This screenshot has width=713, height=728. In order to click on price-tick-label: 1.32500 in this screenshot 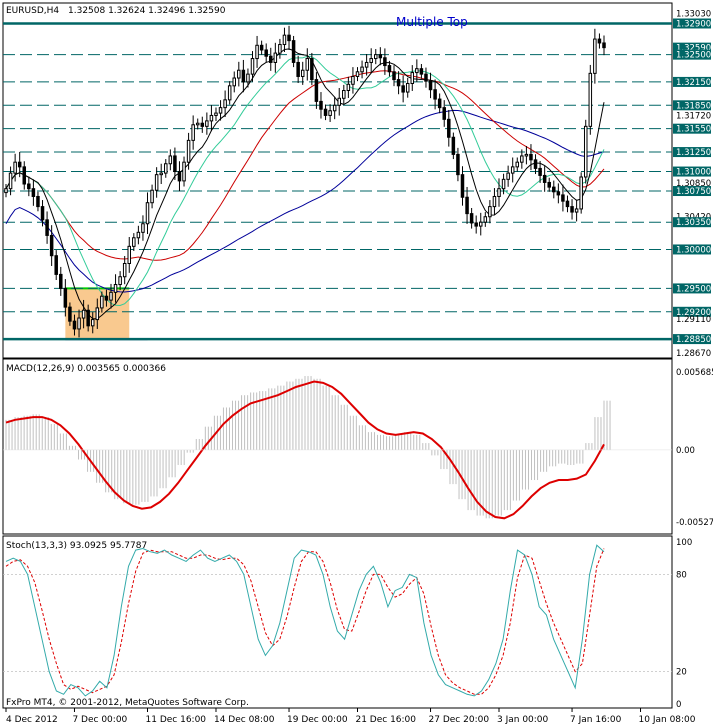, I will do `click(693, 56)`.